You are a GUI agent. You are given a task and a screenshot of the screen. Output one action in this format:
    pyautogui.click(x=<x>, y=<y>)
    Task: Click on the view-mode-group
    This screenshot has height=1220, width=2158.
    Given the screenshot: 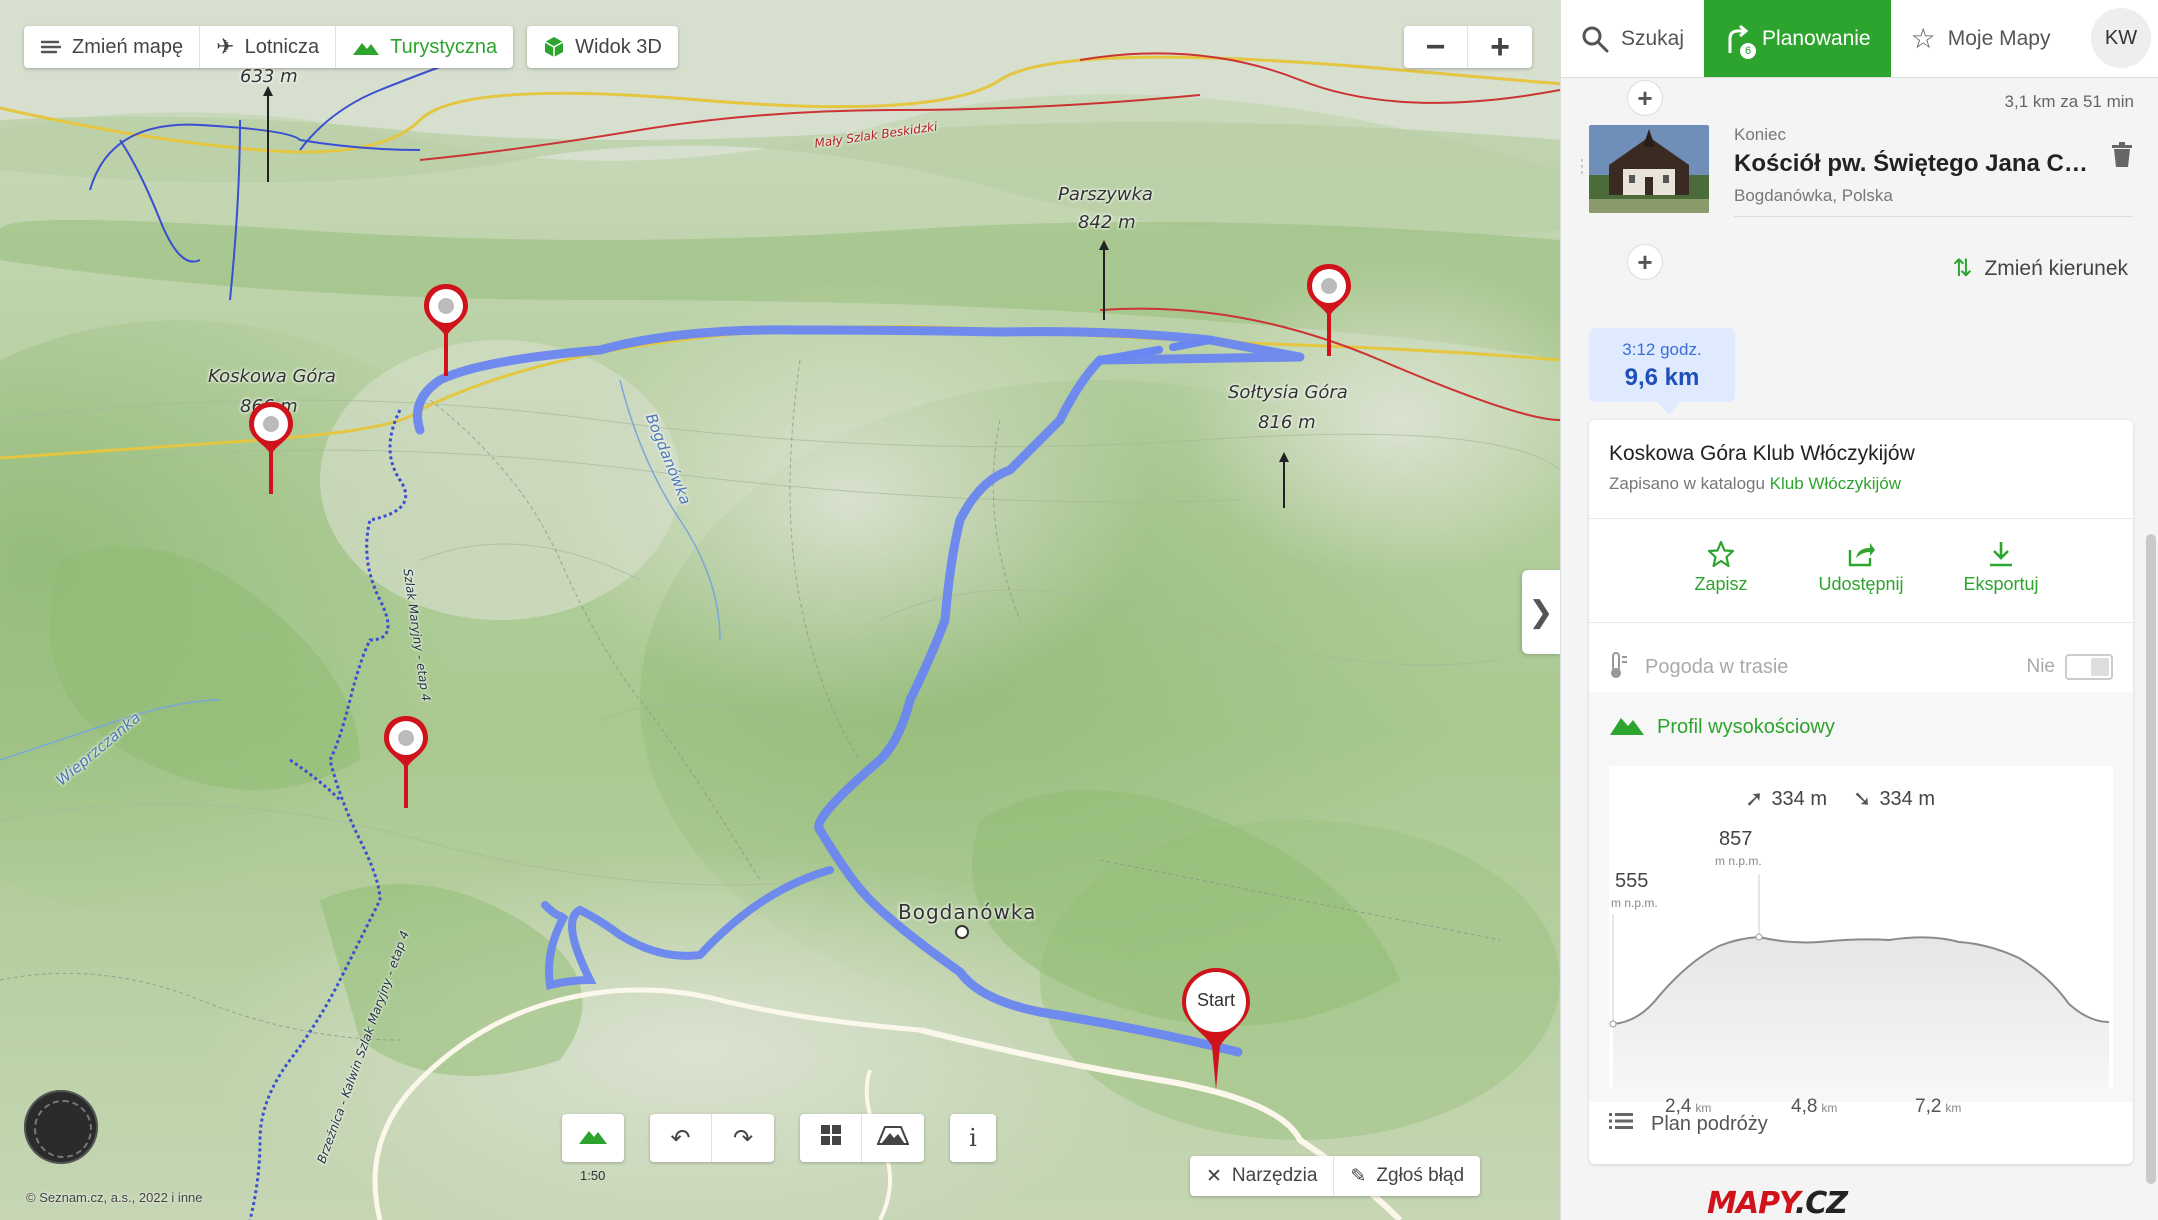 What is the action you would take?
    pyautogui.click(x=862, y=1138)
    